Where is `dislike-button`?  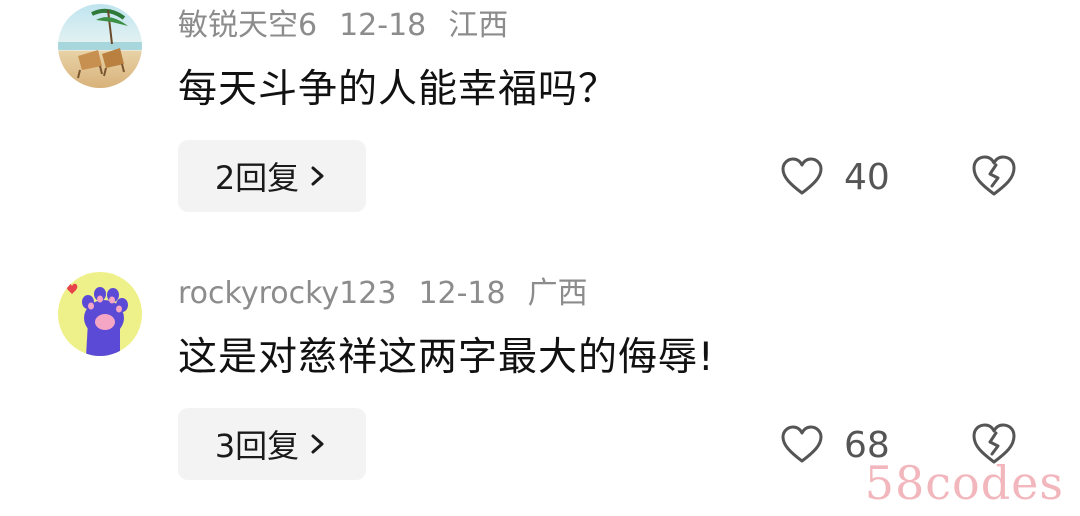 dislike-button is located at coordinates (994, 176).